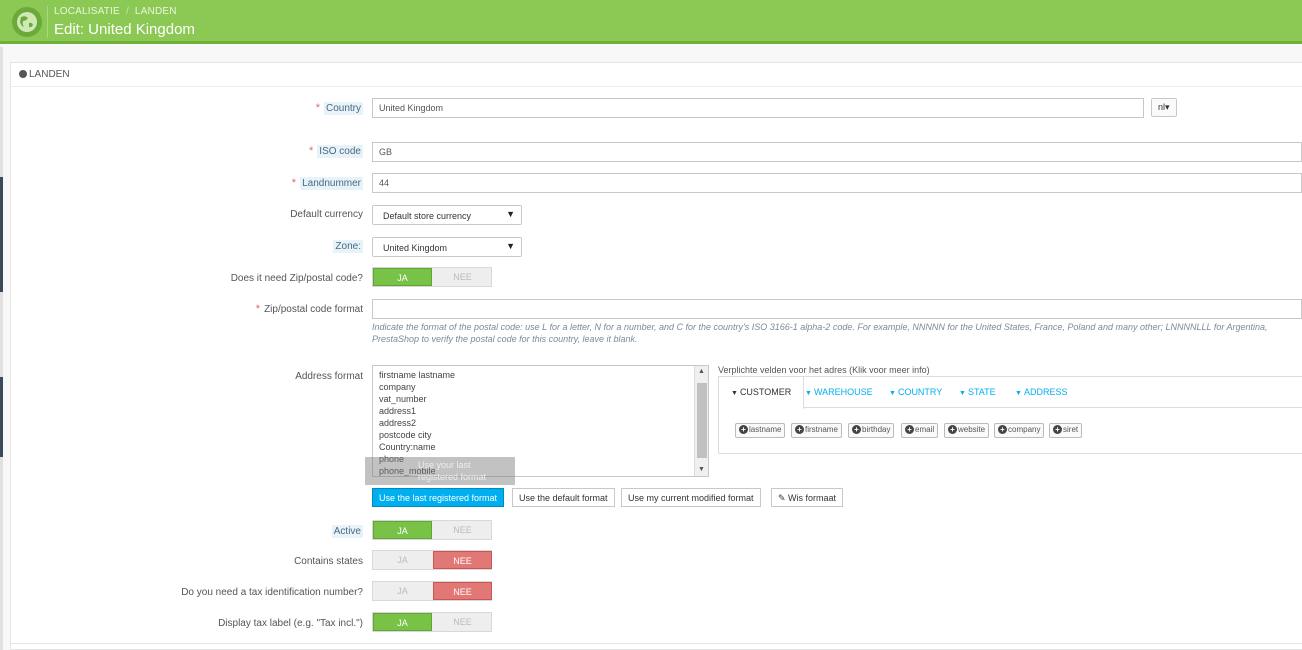 Image resolution: width=1302 pixels, height=650 pixels. I want to click on page-header: LOCALISATIE / LANDEN Edit: United Kingdom, so click(651, 22).